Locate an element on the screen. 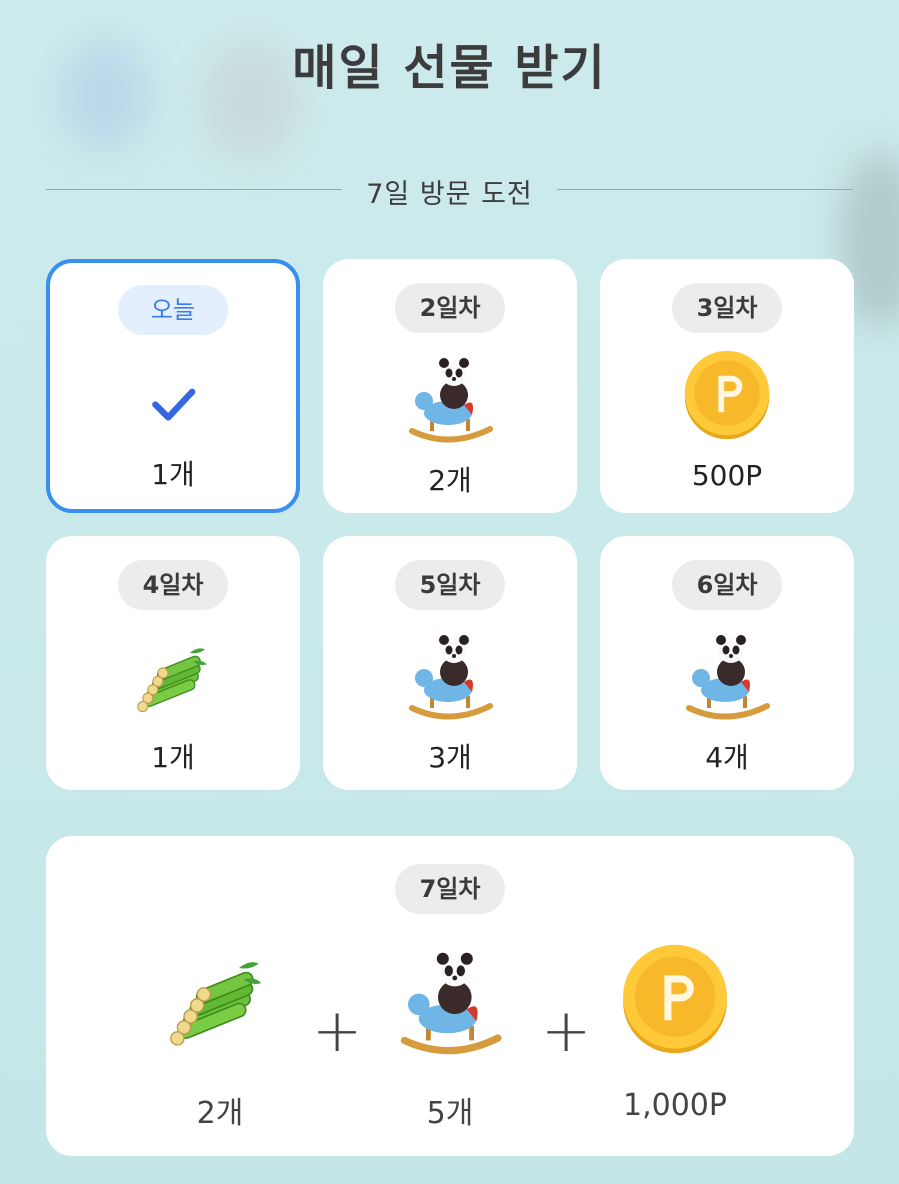 This screenshot has height=1184, width=899. day-label: 6일차 is located at coordinates (727, 585).